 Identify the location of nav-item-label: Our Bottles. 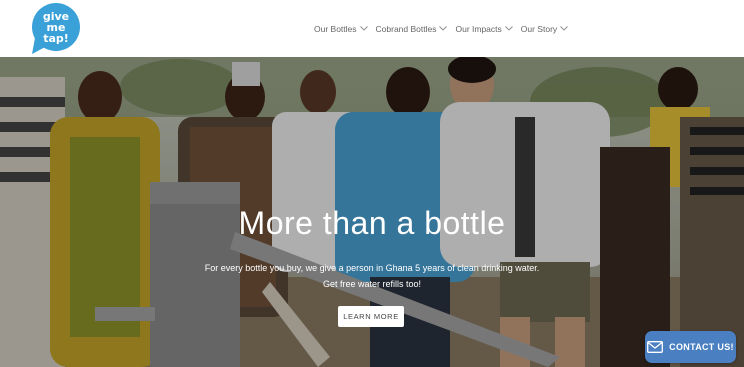
(335, 28).